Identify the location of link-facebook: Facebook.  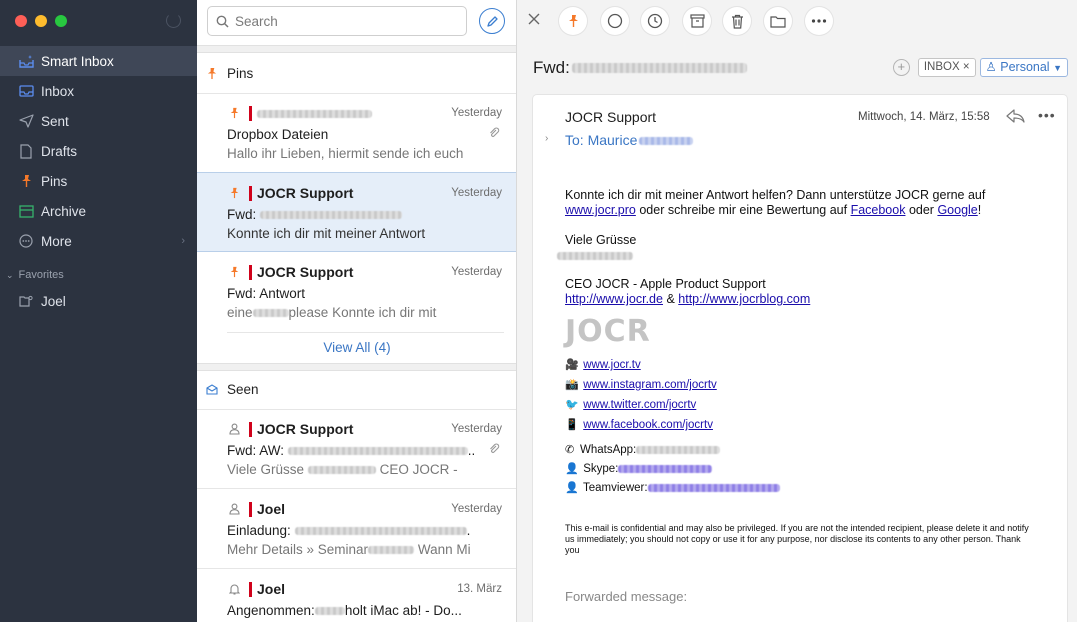
(878, 210).